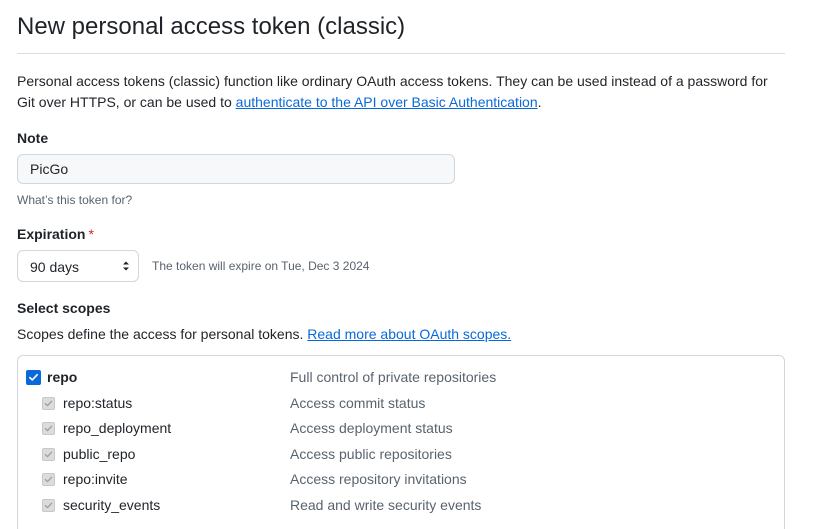  I want to click on required-mark: *, so click(91, 234).